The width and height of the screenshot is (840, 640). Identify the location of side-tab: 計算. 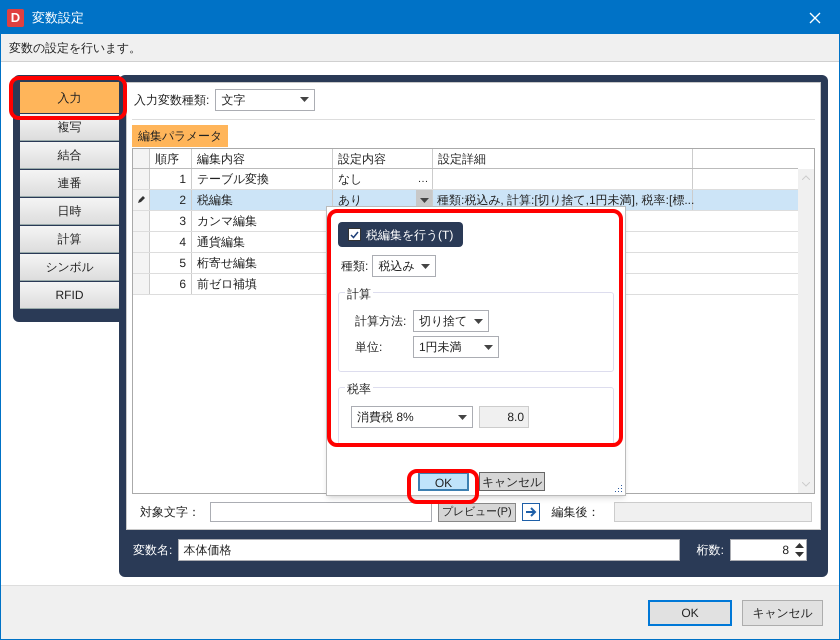
(69, 239).